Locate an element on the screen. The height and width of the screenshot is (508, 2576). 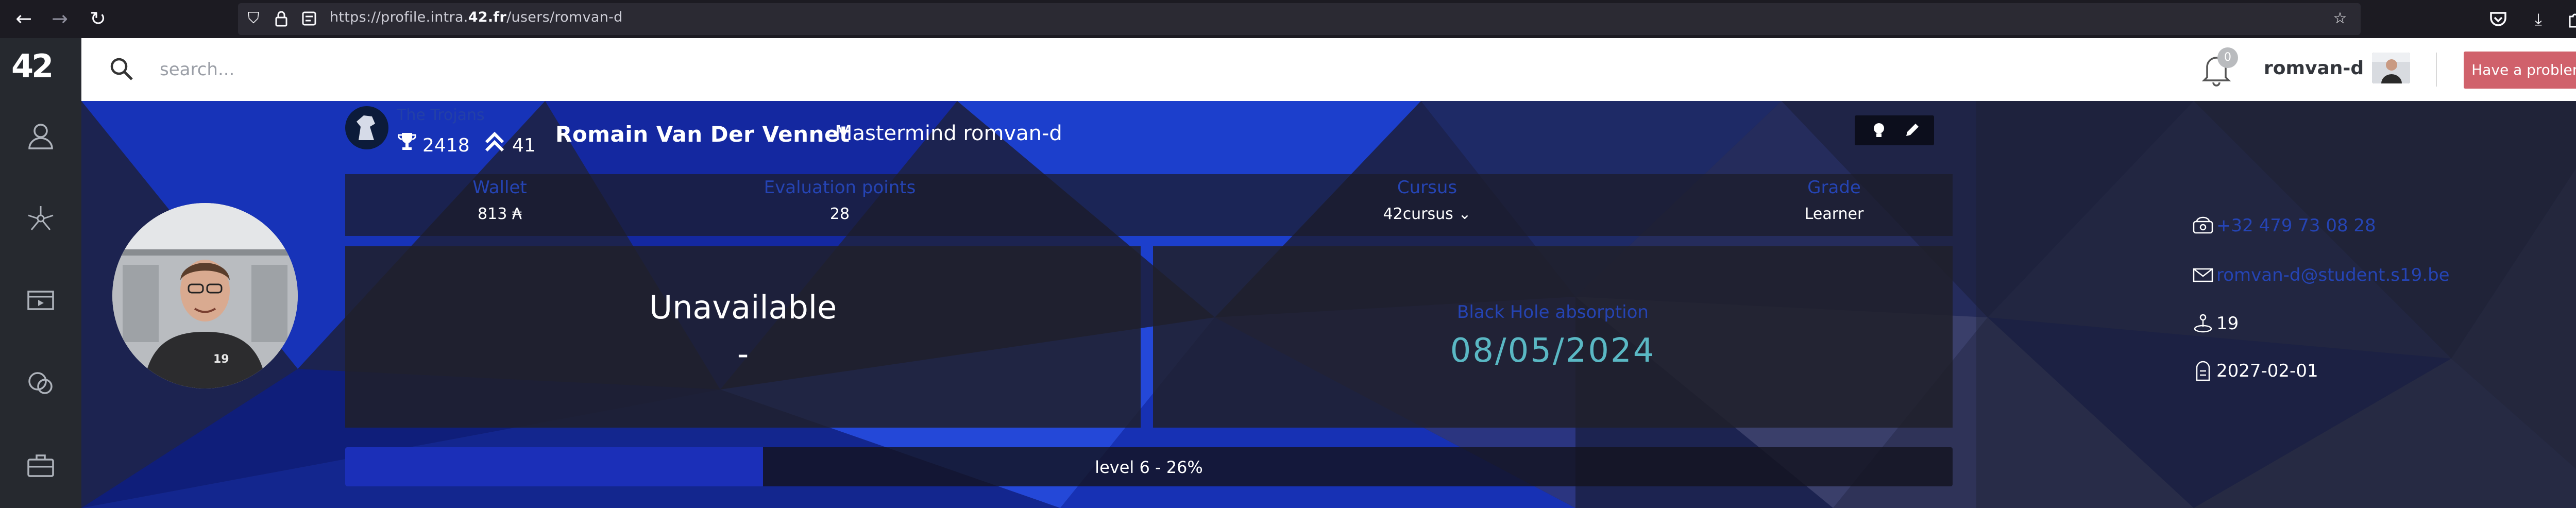
sidebar: 42 is located at coordinates (40, 273).